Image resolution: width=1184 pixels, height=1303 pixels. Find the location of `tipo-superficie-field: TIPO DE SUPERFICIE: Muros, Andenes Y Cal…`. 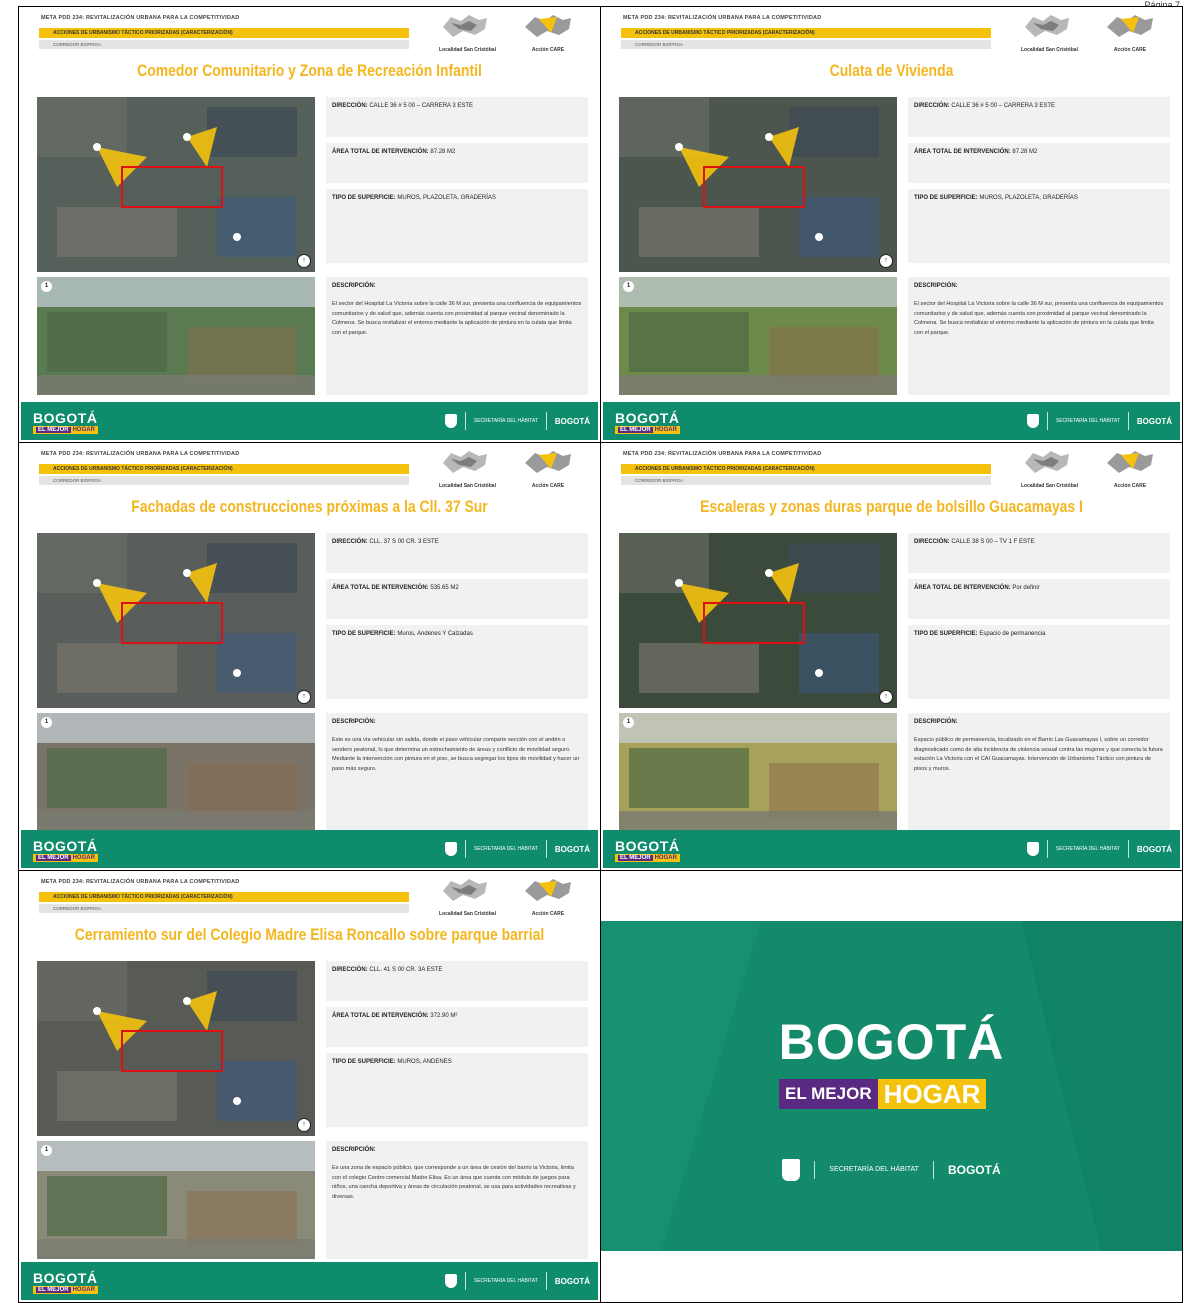

tipo-superficie-field: TIPO DE SUPERFICIE: Muros, Andenes Y Cal… is located at coordinates (457, 662).